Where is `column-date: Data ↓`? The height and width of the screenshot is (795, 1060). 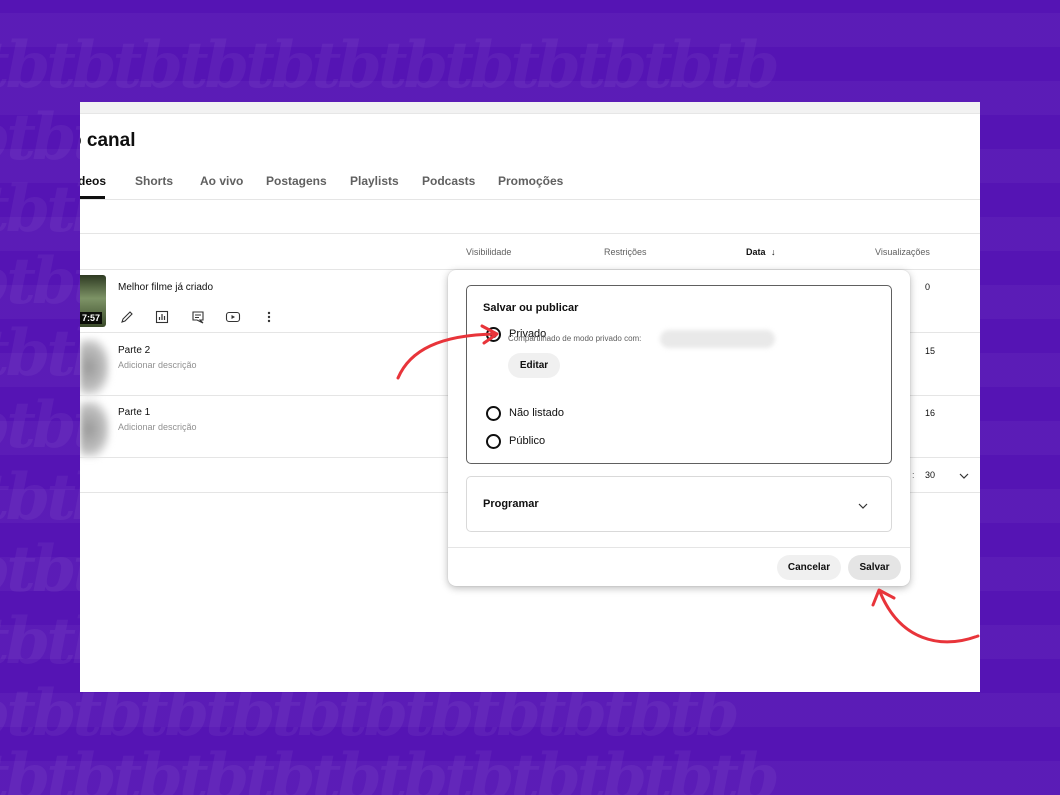
column-date: Data ↓ is located at coordinates (761, 252).